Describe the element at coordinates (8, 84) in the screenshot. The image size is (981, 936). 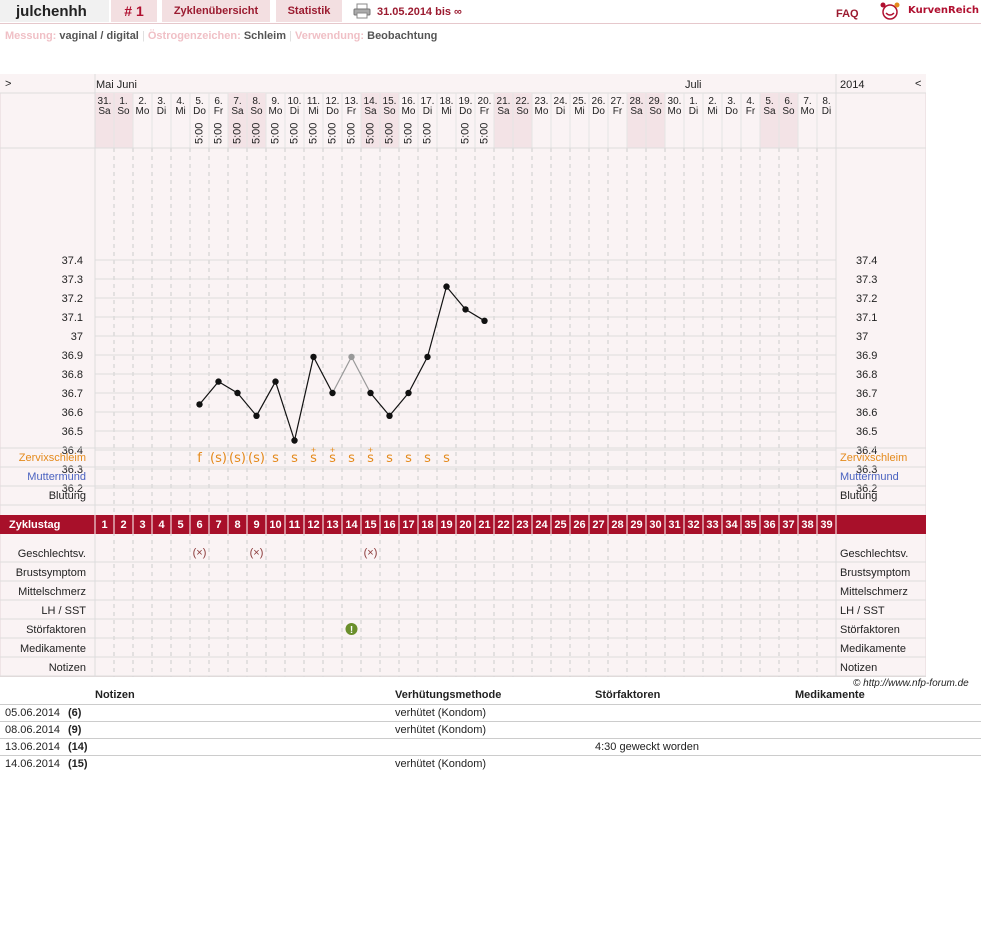
I see `prev-arrow: >` at that location.